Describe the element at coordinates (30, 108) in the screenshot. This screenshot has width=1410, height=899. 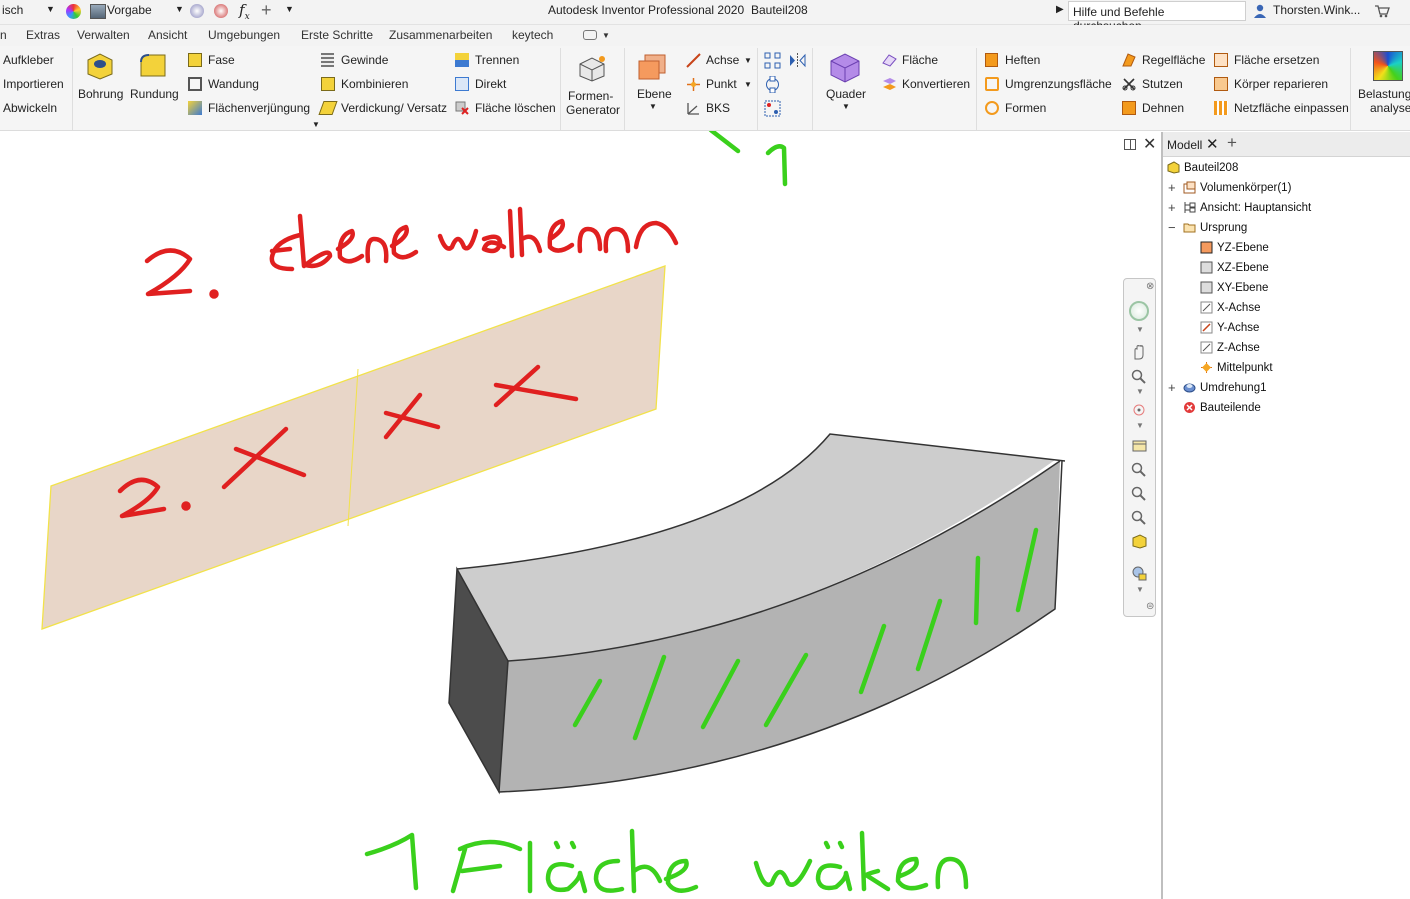
I see `abwickeln-button: Abwickeln` at that location.